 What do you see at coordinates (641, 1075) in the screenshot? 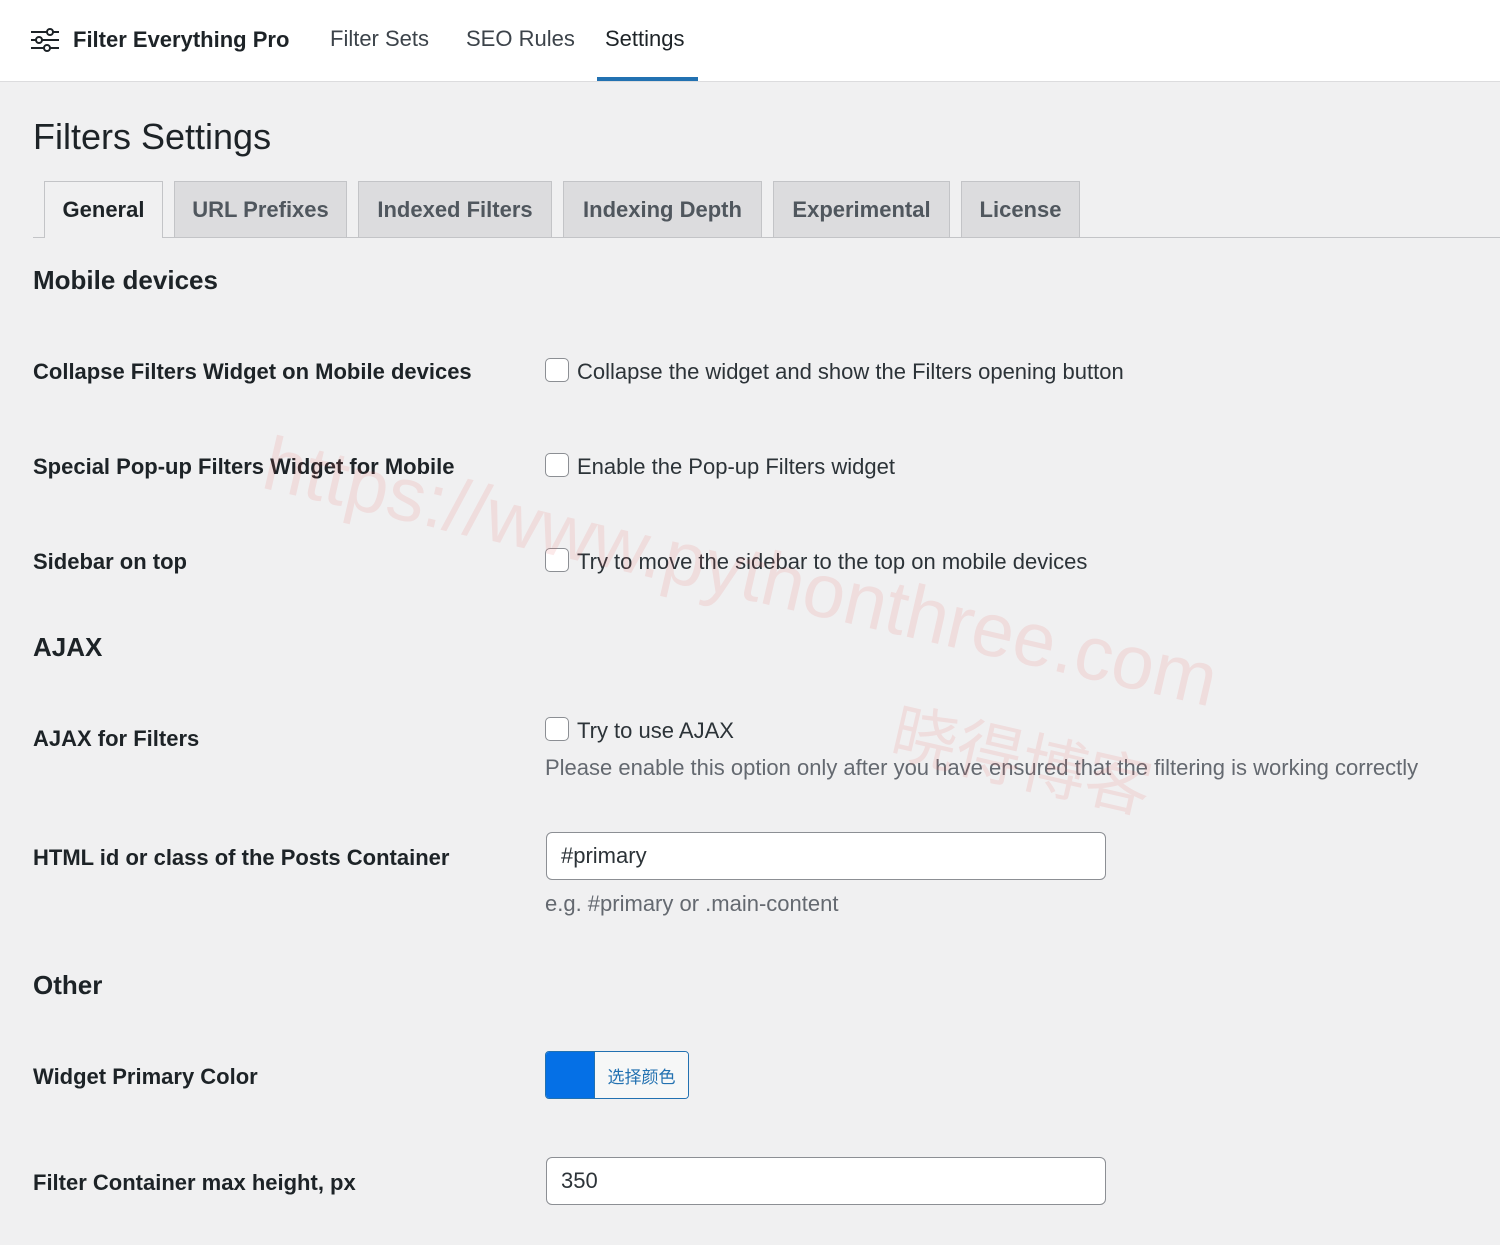
I see `select-color-label: 选择颜色` at bounding box center [641, 1075].